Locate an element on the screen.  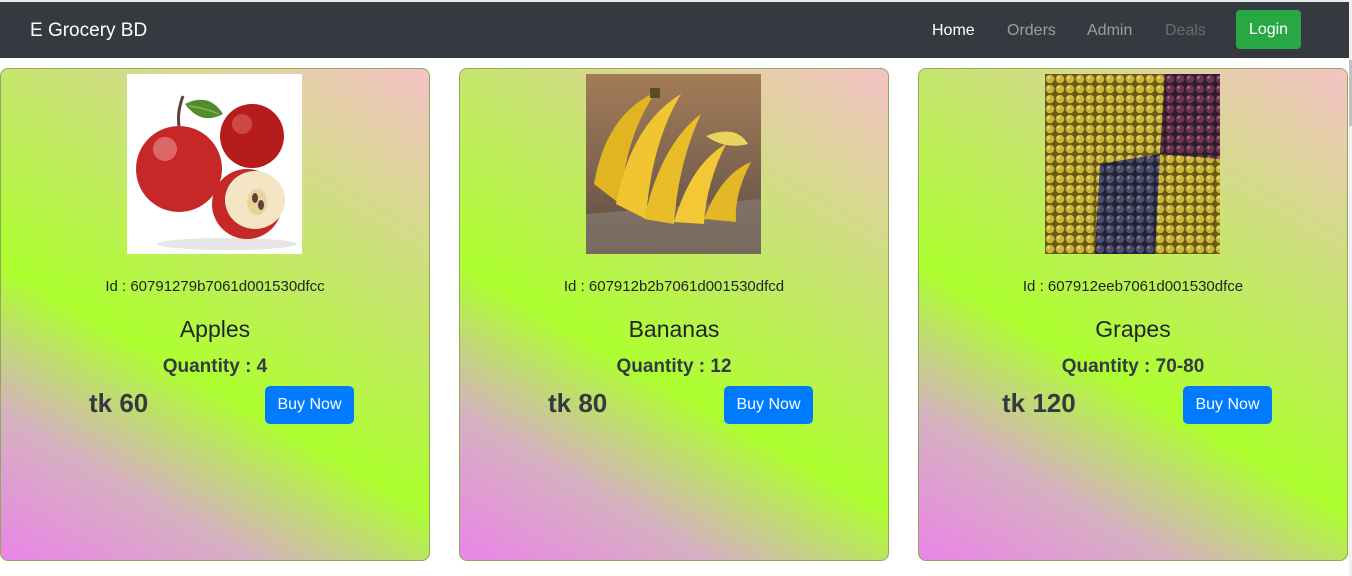
product-quantity: Quantity : 12 is located at coordinates (674, 366).